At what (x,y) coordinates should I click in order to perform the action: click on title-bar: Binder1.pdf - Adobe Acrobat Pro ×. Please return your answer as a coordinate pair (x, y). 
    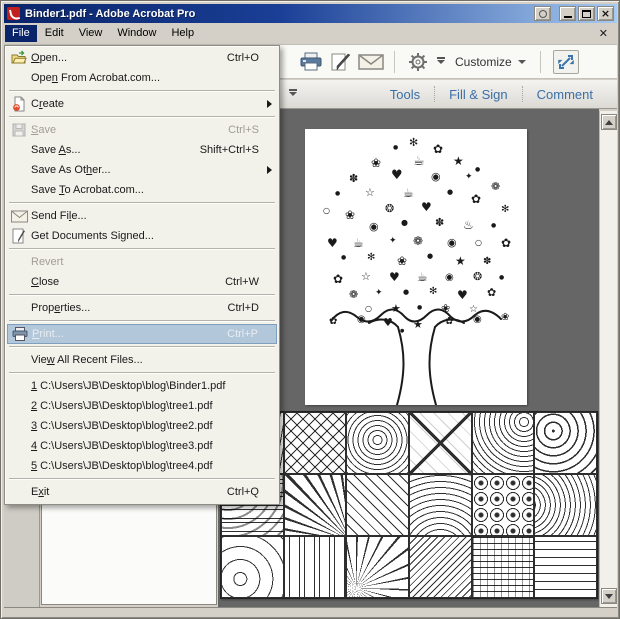
    Looking at the image, I should click on (310, 13).